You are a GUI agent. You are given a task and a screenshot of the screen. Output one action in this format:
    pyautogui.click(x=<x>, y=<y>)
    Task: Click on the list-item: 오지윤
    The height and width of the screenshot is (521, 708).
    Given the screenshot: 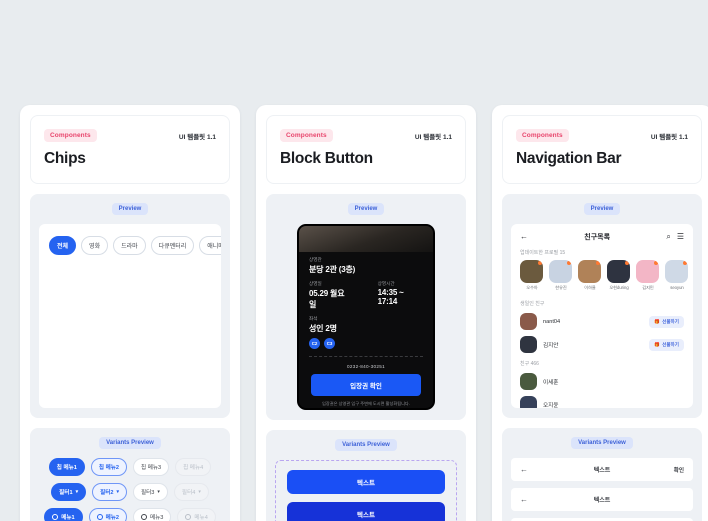 What is the action you would take?
    pyautogui.click(x=602, y=400)
    